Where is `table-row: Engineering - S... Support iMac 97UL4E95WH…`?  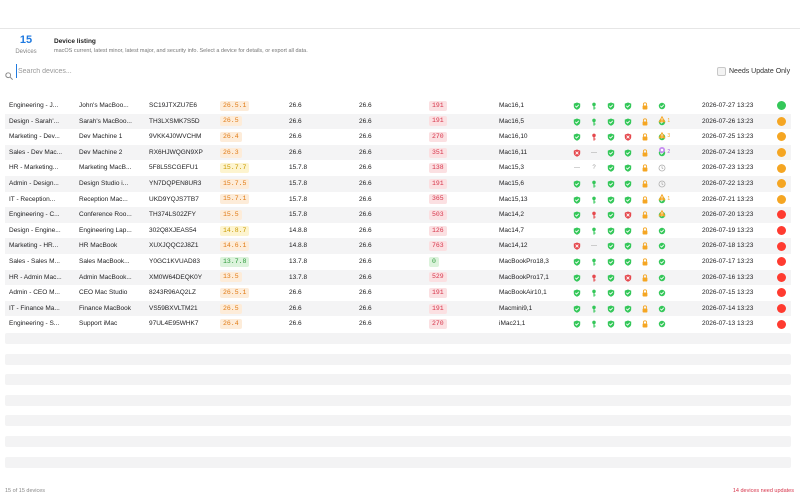
table-row: Engineering - S... Support iMac 97UL4E95WH… is located at coordinates (398, 324).